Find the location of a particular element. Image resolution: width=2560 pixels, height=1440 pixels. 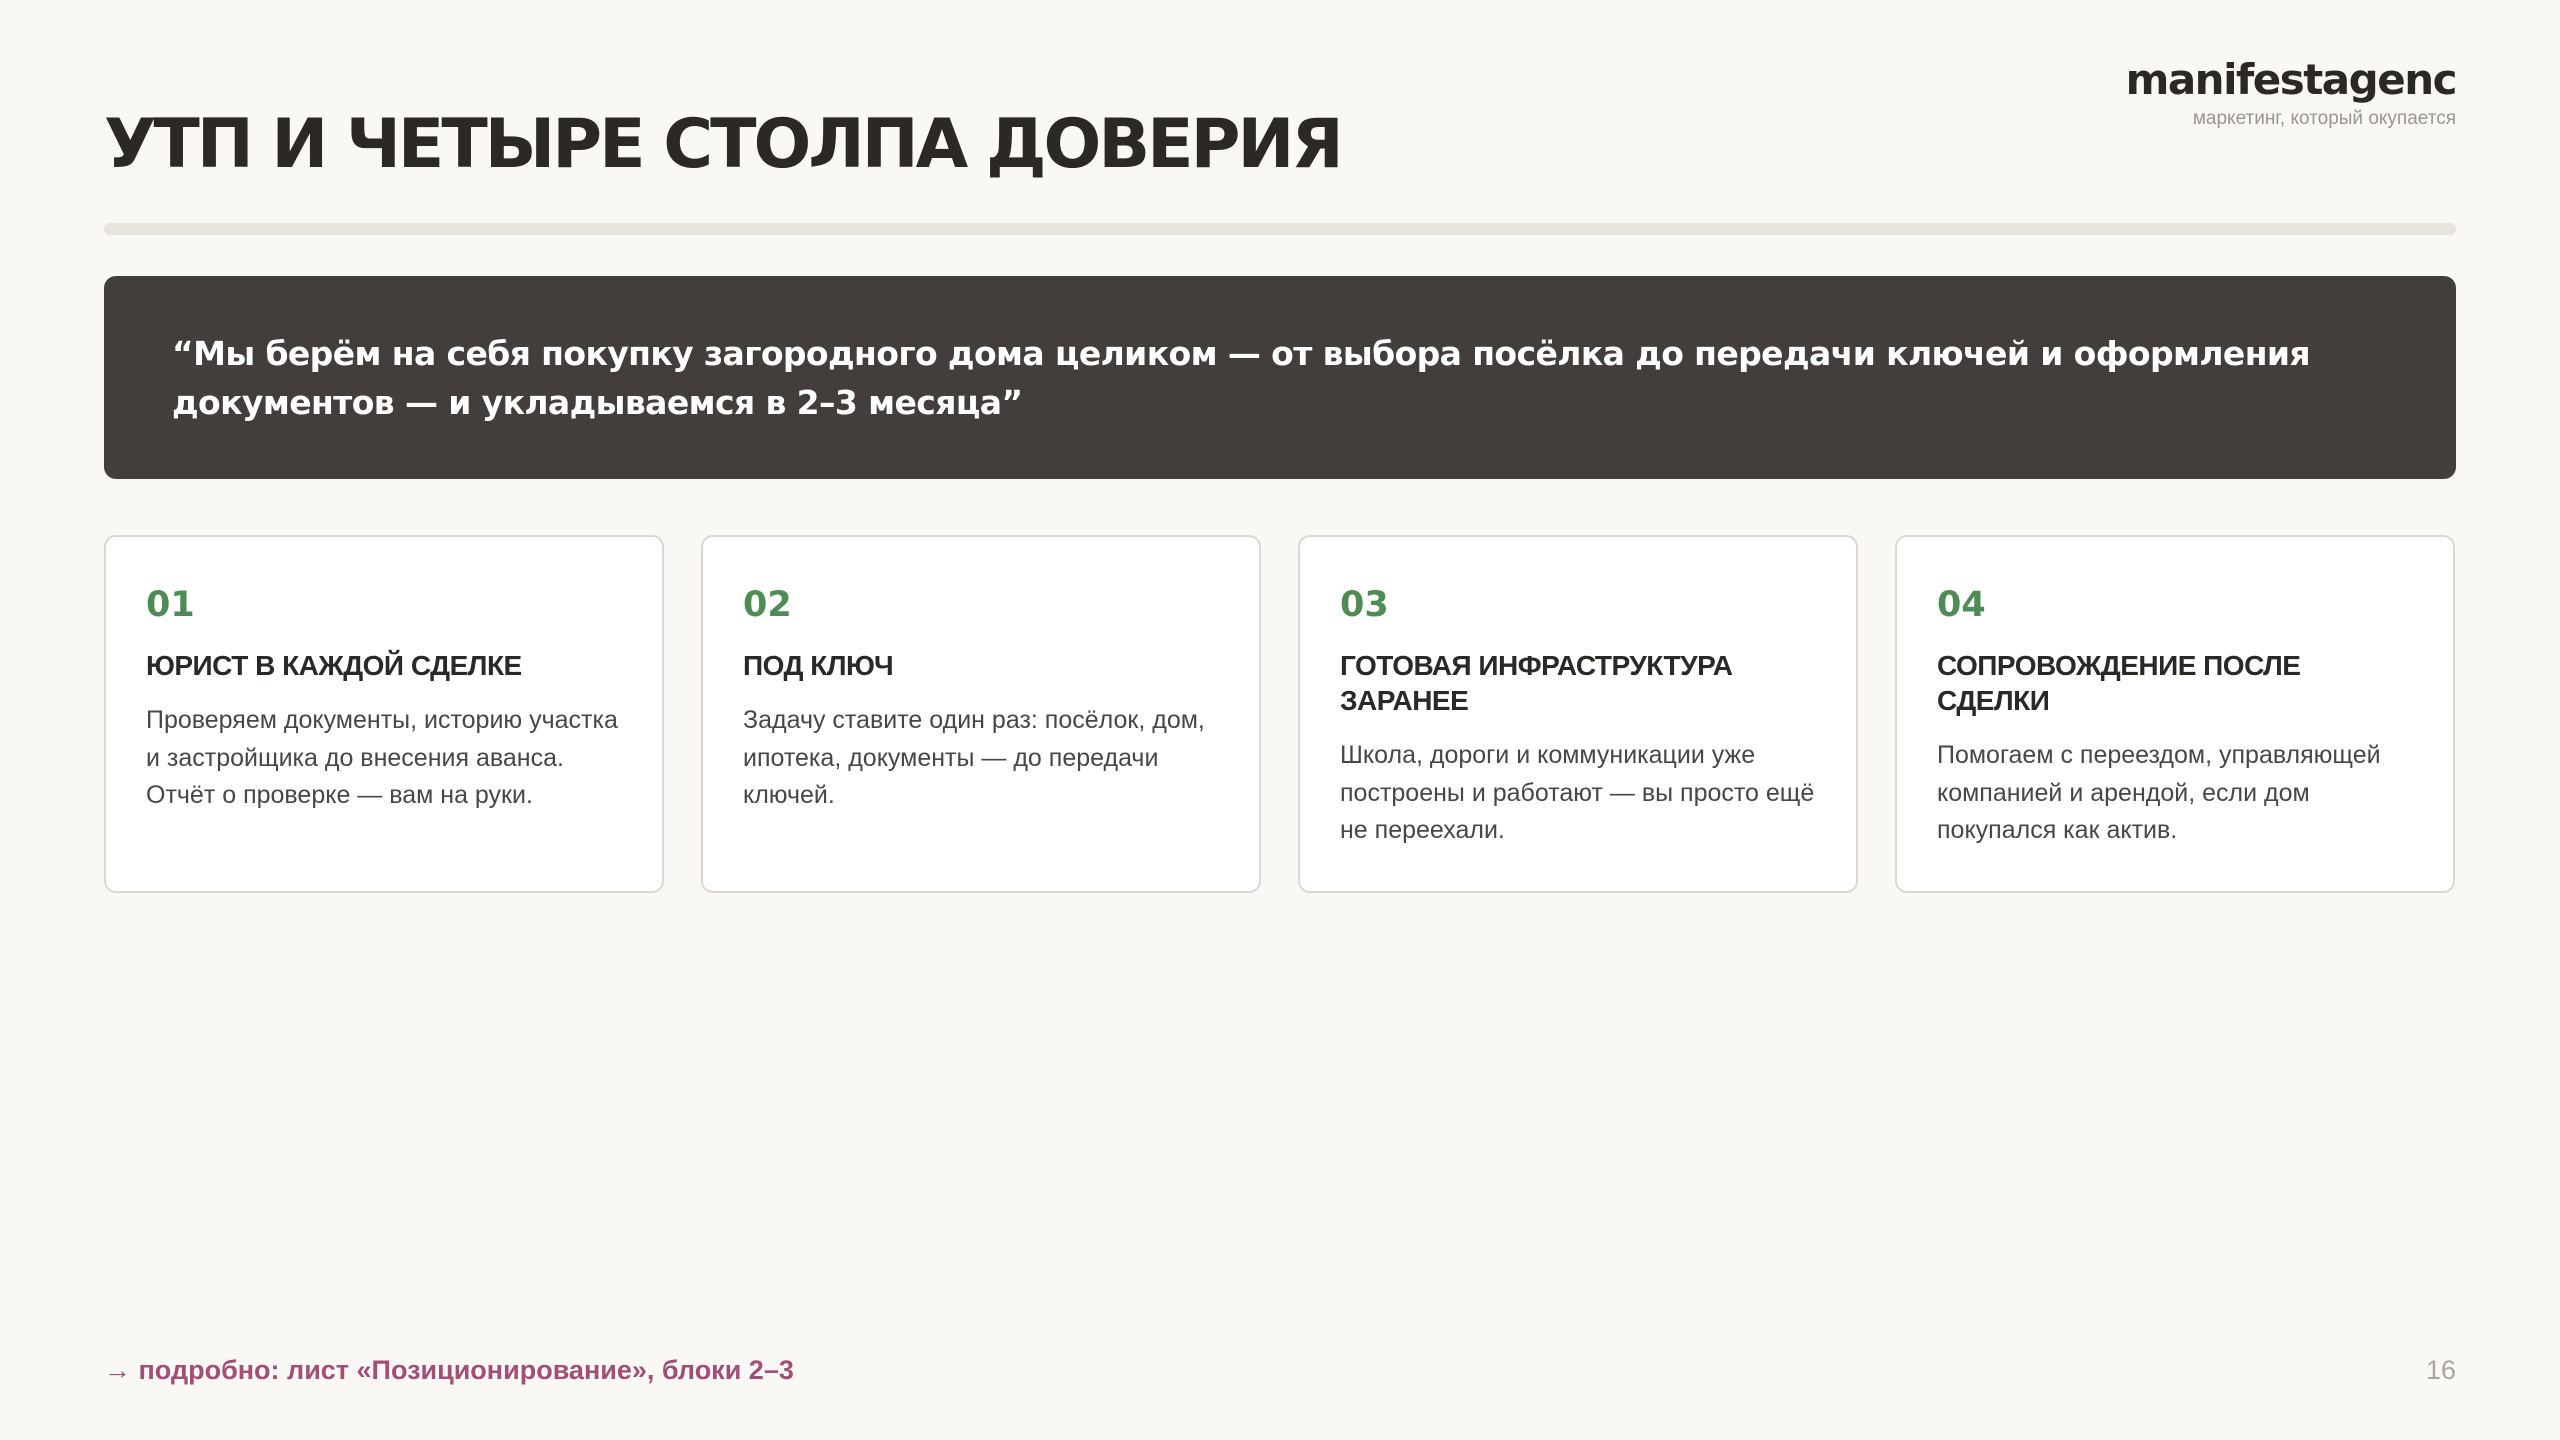

brand-name: manifestagenc is located at coordinates (2291, 79).